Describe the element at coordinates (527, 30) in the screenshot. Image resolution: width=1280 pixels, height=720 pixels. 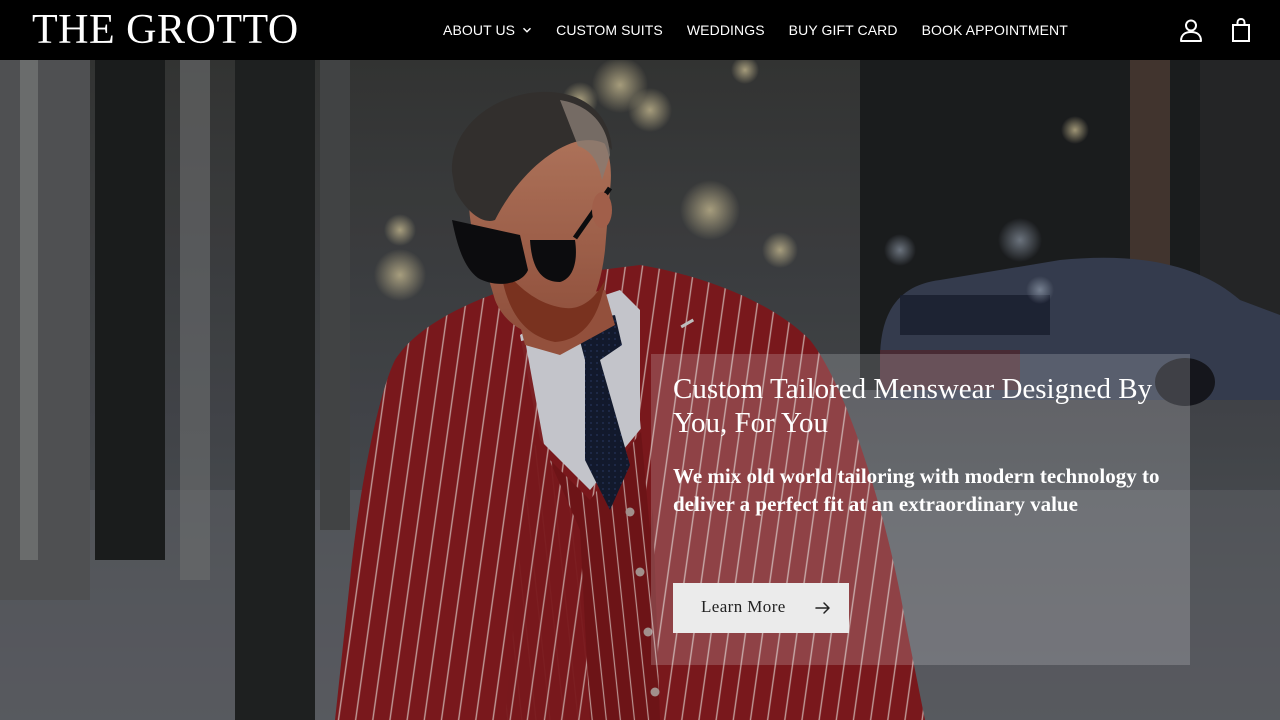
I see `chevron-down-icon` at that location.